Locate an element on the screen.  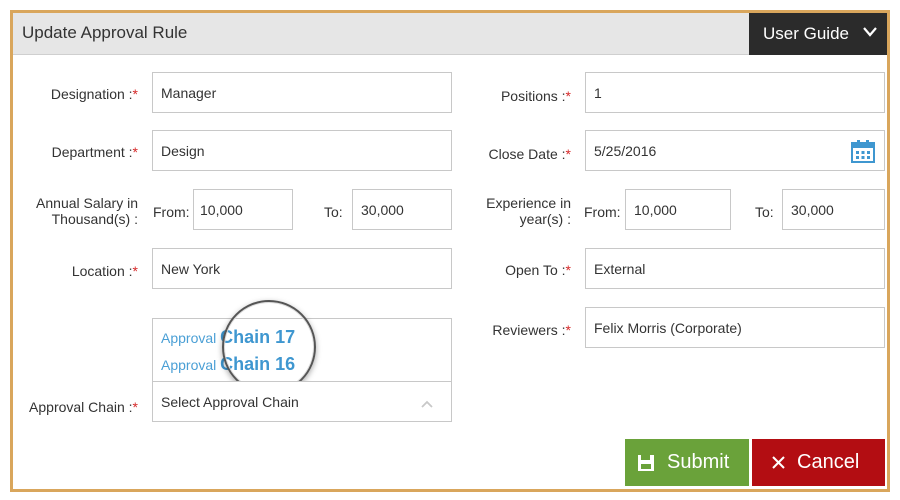
salary-to-label: To: is located at coordinates (333, 212).